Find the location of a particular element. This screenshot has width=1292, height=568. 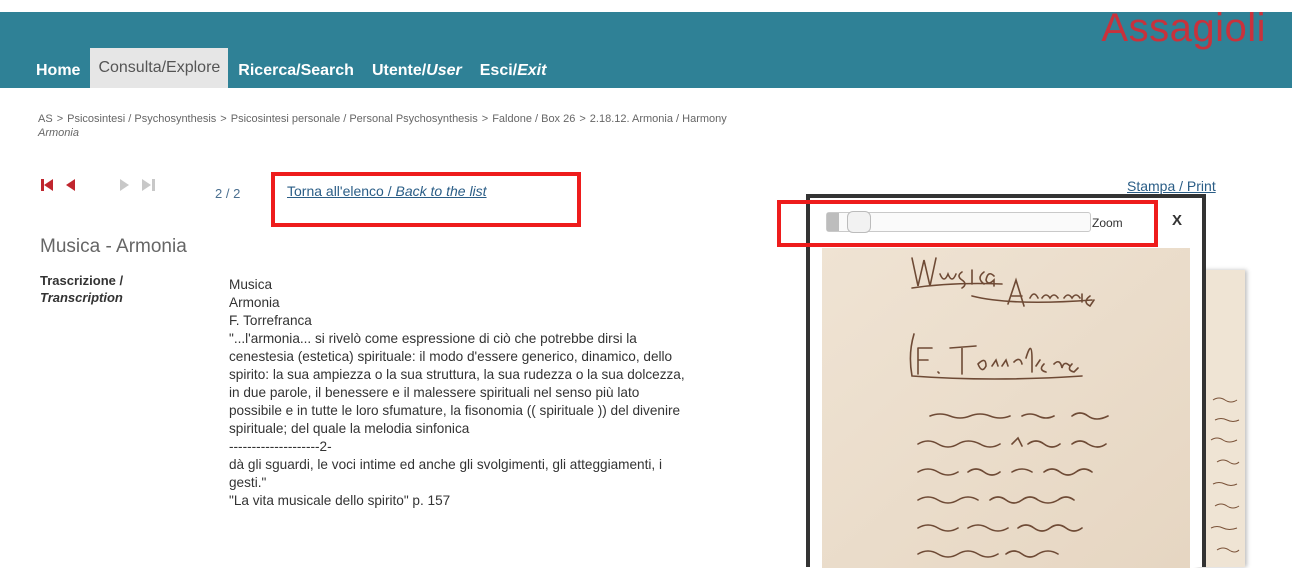

transcription-line: --------------------2- is located at coordinates (280, 446).